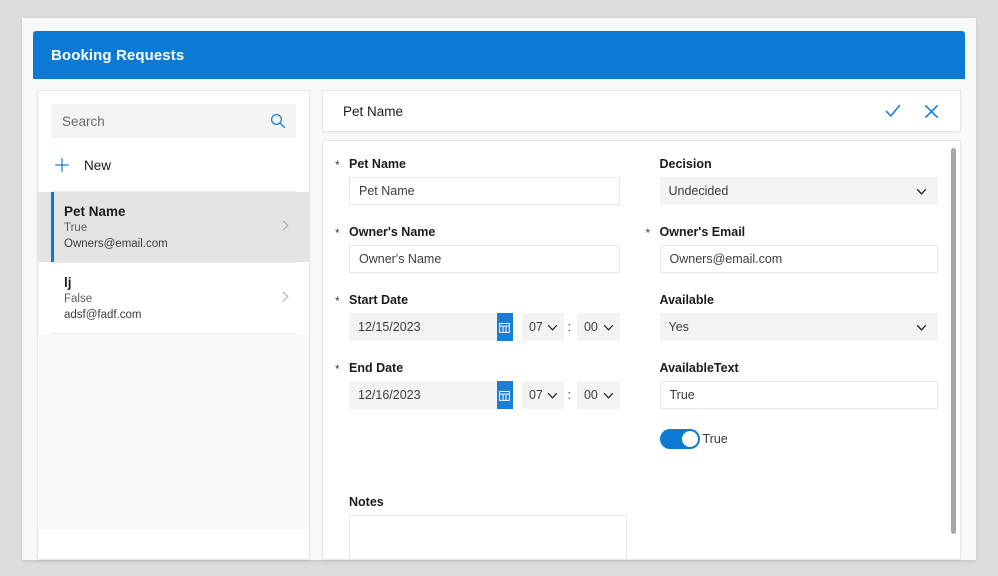 The width and height of the screenshot is (998, 576). I want to click on field-available: Available Yes, so click(799, 317).